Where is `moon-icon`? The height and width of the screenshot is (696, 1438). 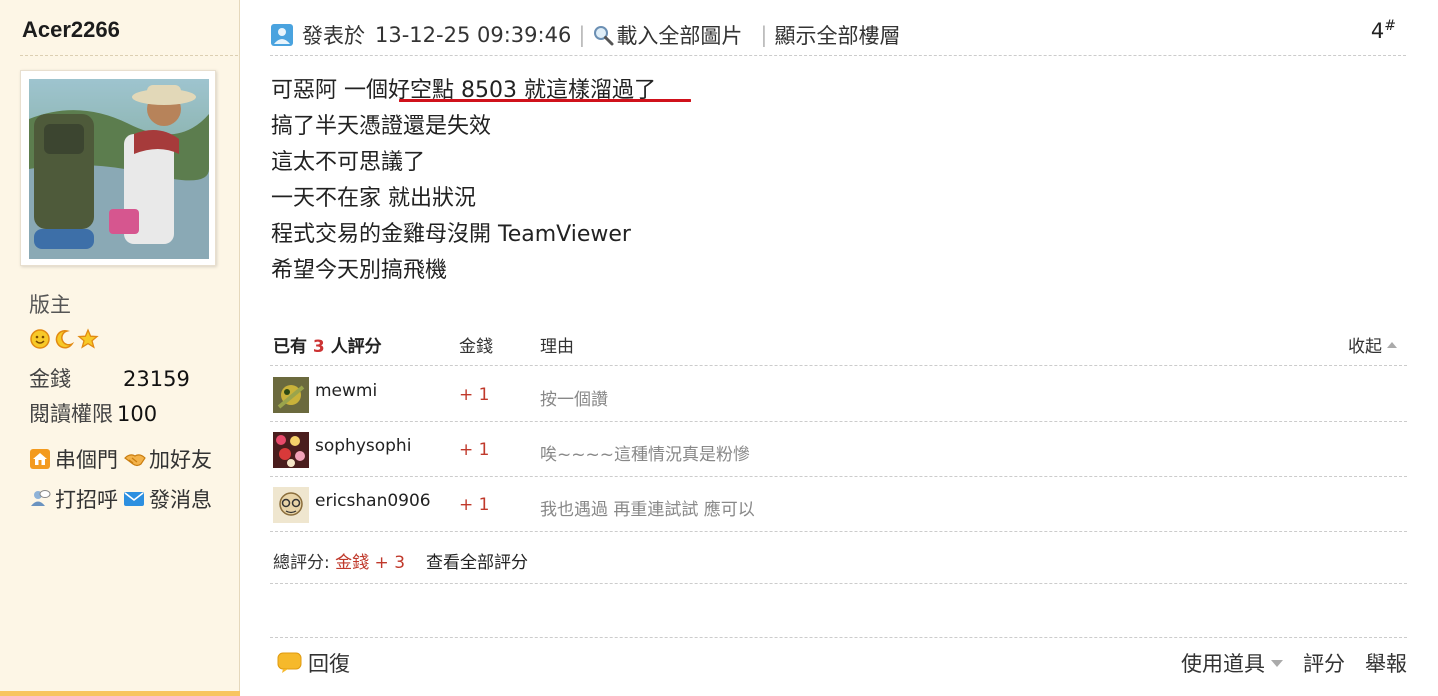 moon-icon is located at coordinates (64, 339).